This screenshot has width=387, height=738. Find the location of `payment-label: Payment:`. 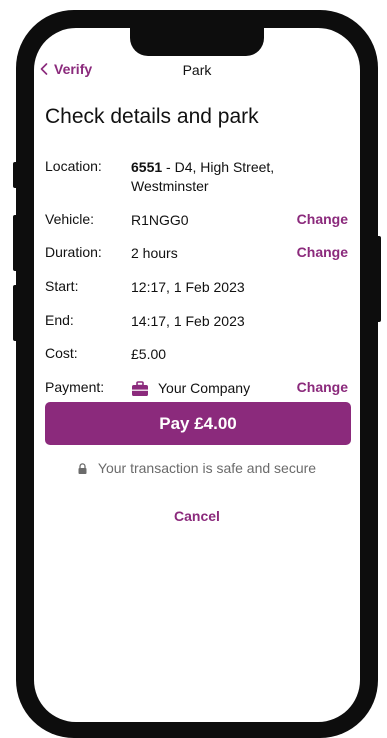

payment-label: Payment: is located at coordinates (75, 387).